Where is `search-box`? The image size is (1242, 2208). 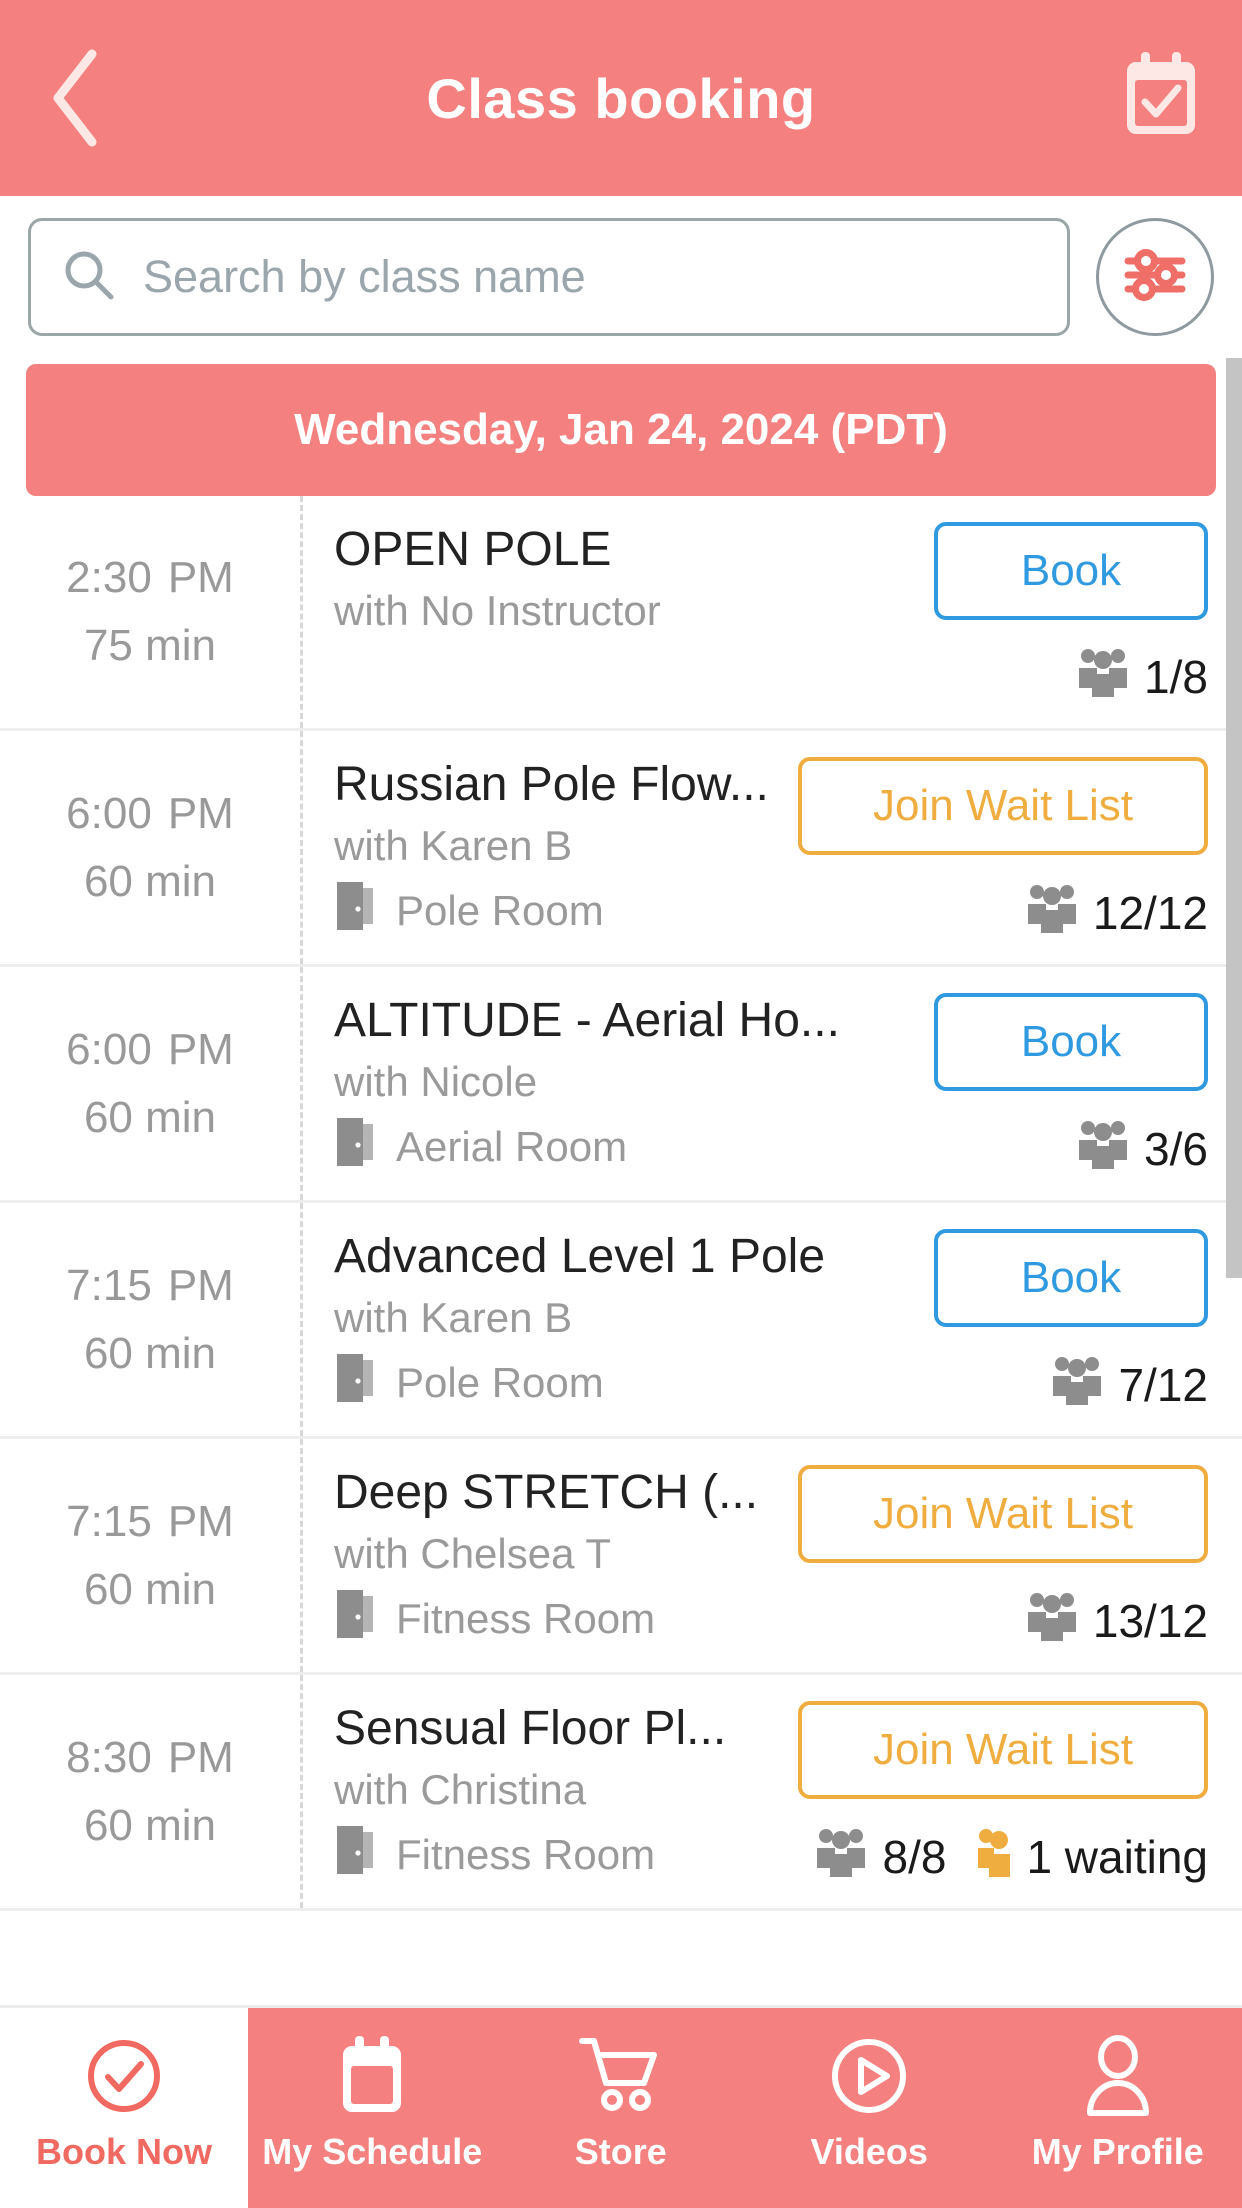
search-box is located at coordinates (549, 277).